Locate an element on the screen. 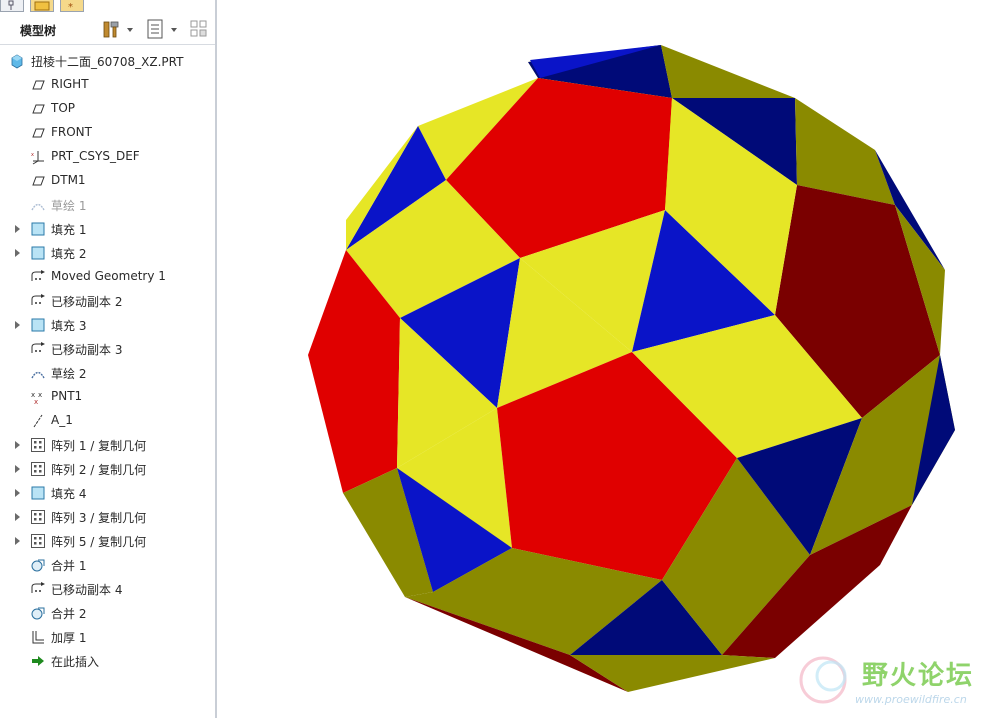 This screenshot has width=1006, height=721. tree-item: 已移动副本 3 is located at coordinates (107, 349).